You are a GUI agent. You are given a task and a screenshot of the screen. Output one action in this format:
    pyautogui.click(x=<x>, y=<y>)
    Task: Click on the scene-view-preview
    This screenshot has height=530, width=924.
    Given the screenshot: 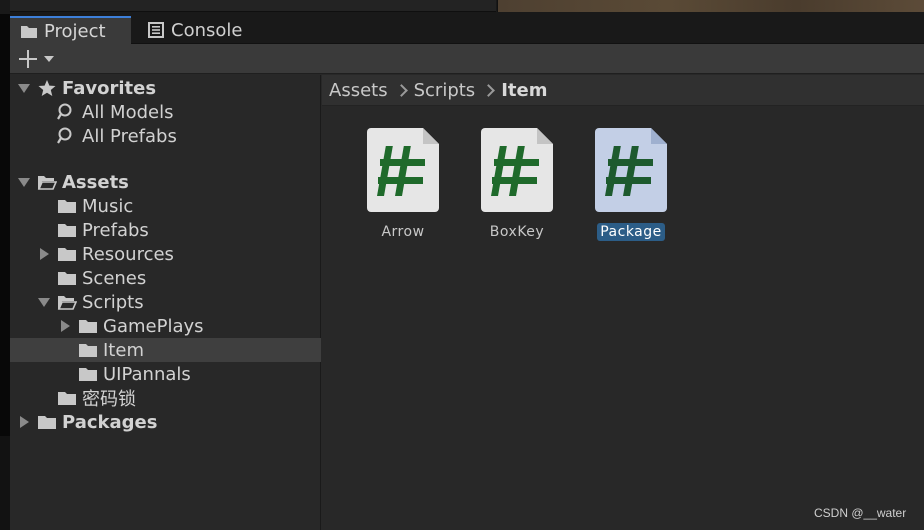 What is the action you would take?
    pyautogui.click(x=710, y=6)
    